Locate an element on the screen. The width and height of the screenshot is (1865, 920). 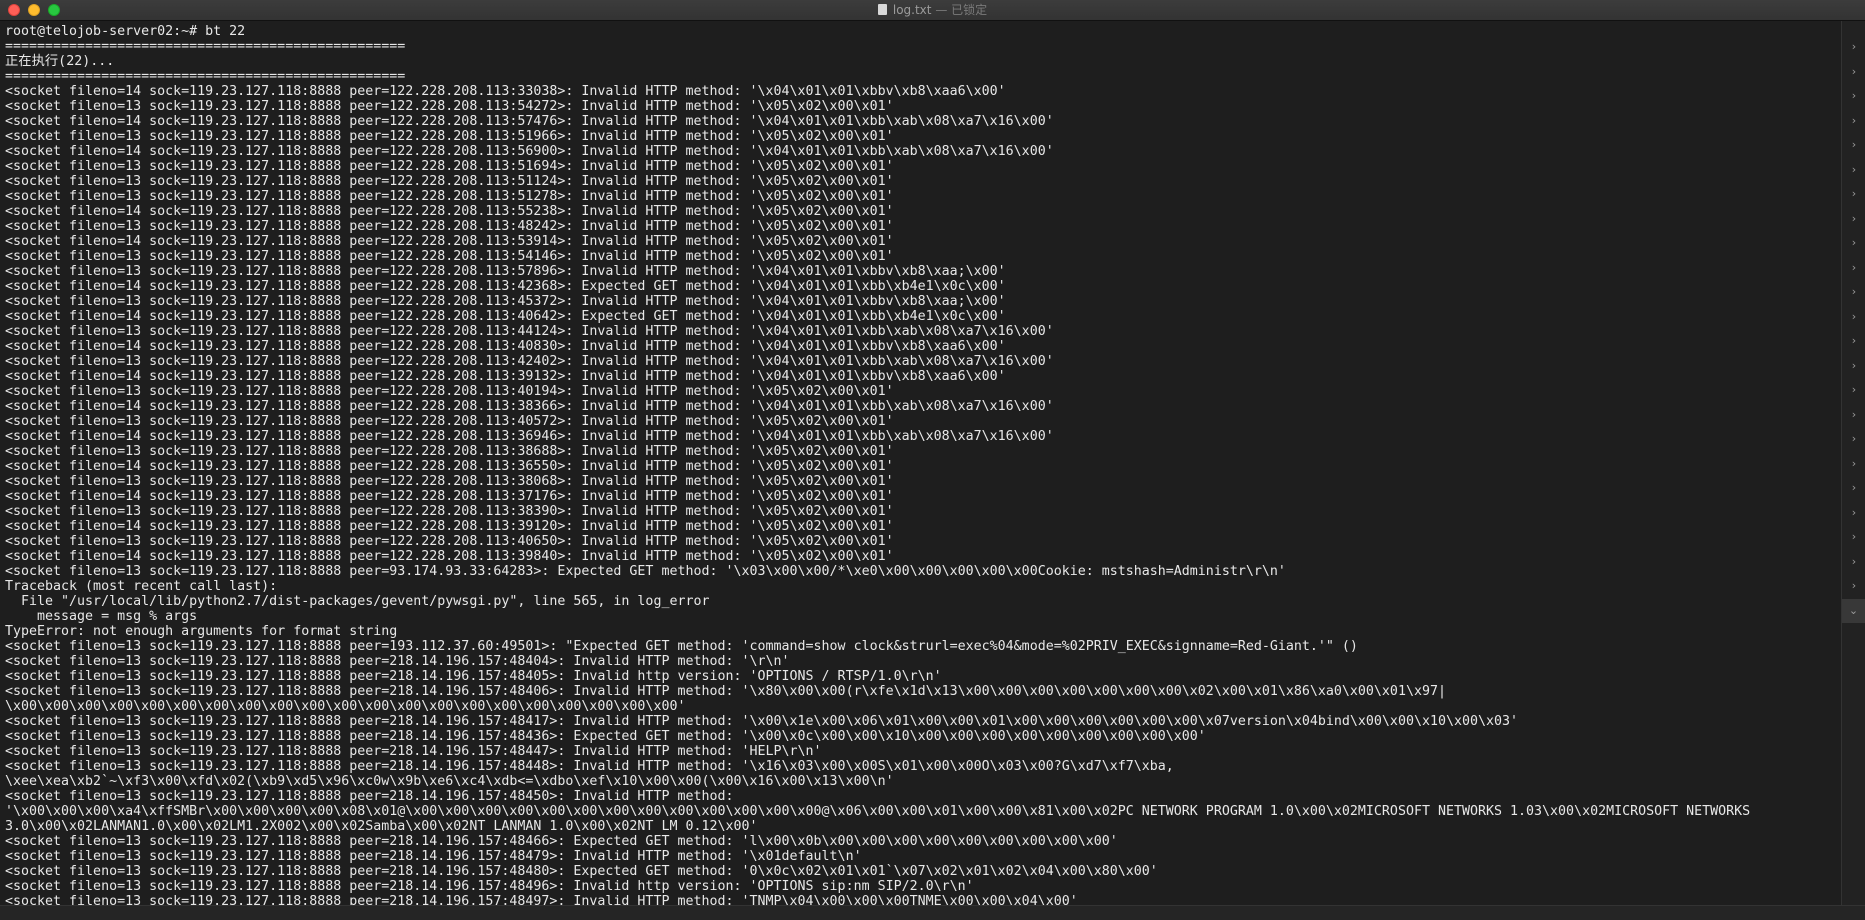
window-title: log.txt — 已锁定 is located at coordinates (932, 10).